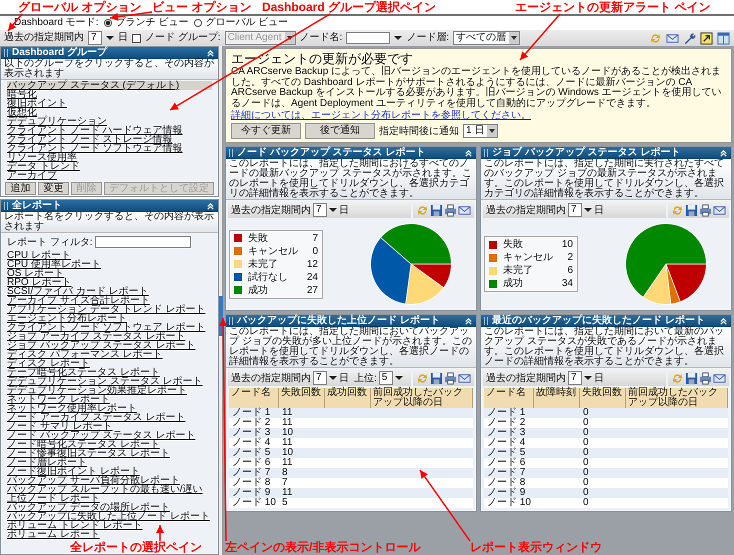  What do you see at coordinates (37, 205) in the screenshot?
I see `panel-title: 全レポート` at bounding box center [37, 205].